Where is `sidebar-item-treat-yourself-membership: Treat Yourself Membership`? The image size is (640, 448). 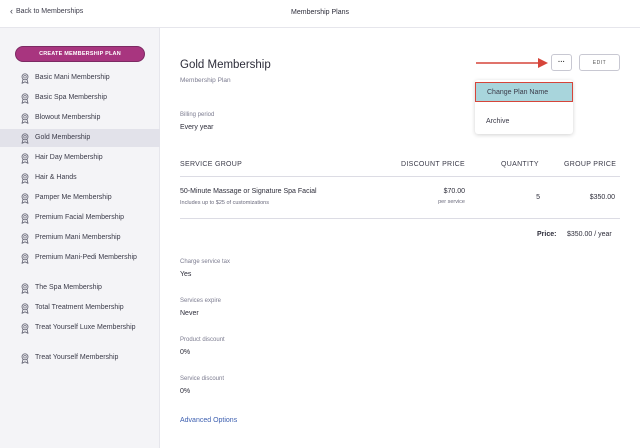
sidebar-item-treat-yourself-membership: Treat Yourself Membership is located at coordinates (80, 358).